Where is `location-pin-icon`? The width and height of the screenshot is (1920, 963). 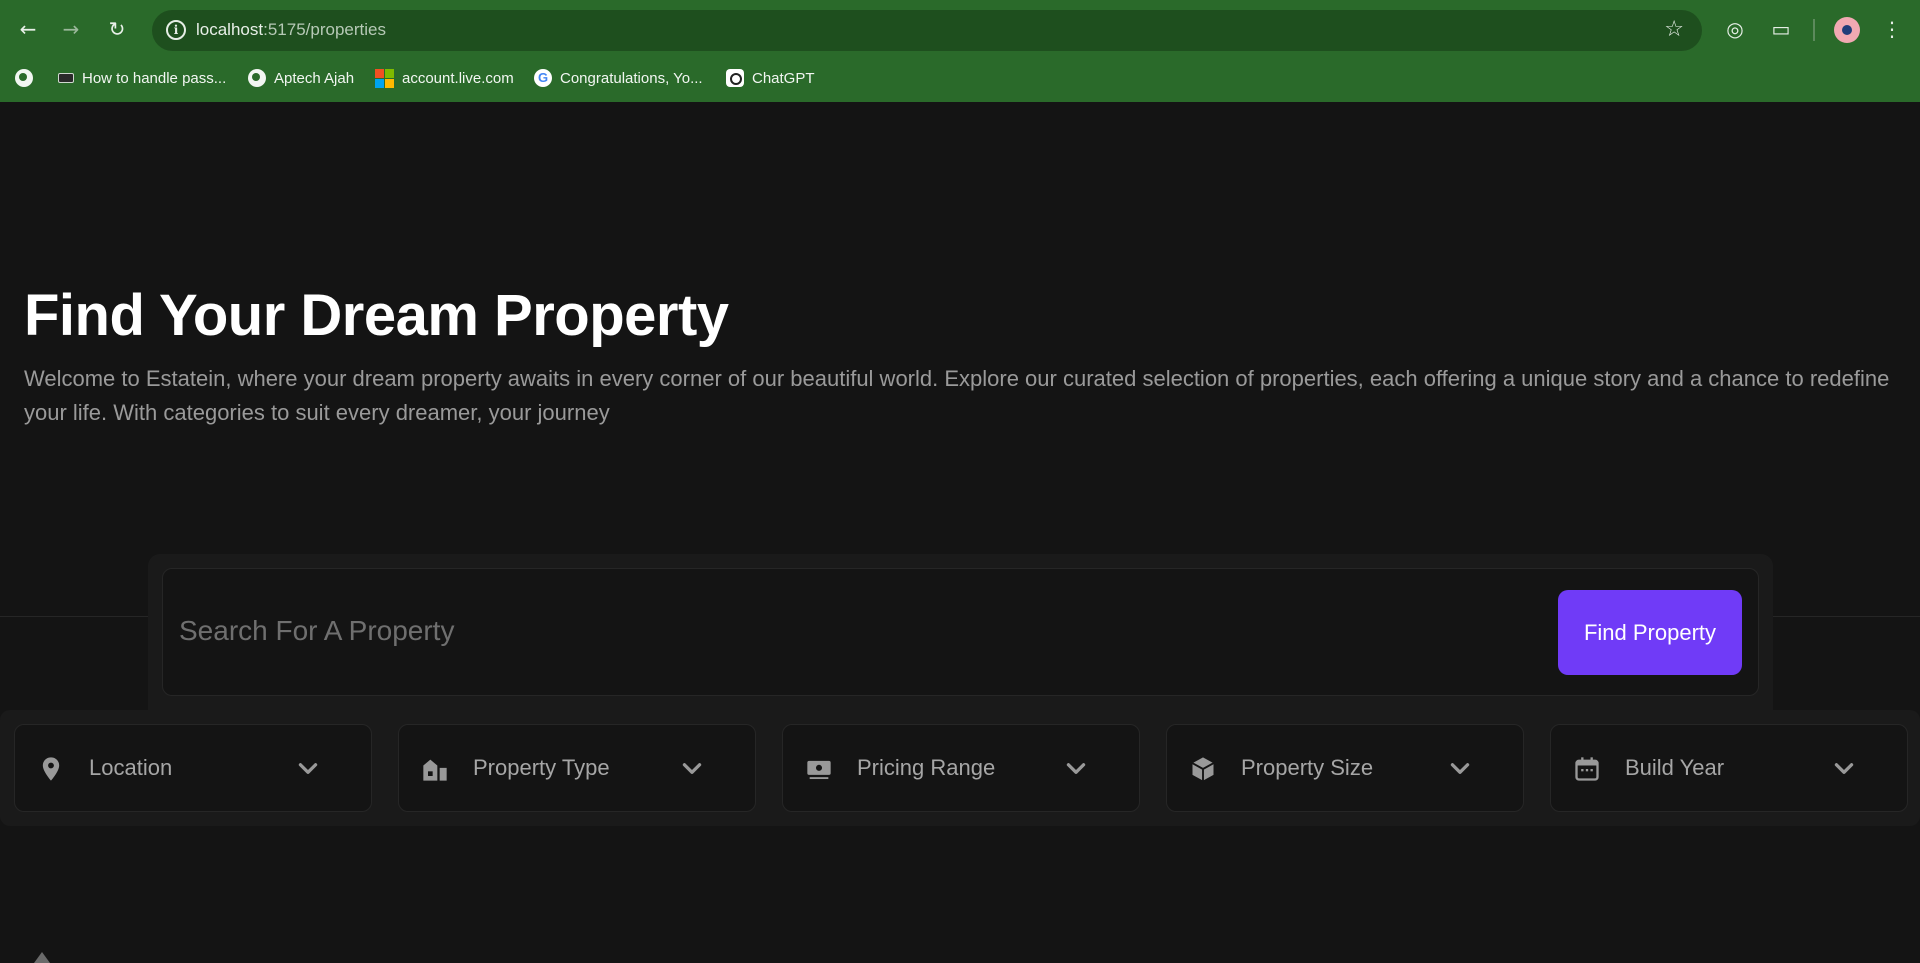 location-pin-icon is located at coordinates (51, 769).